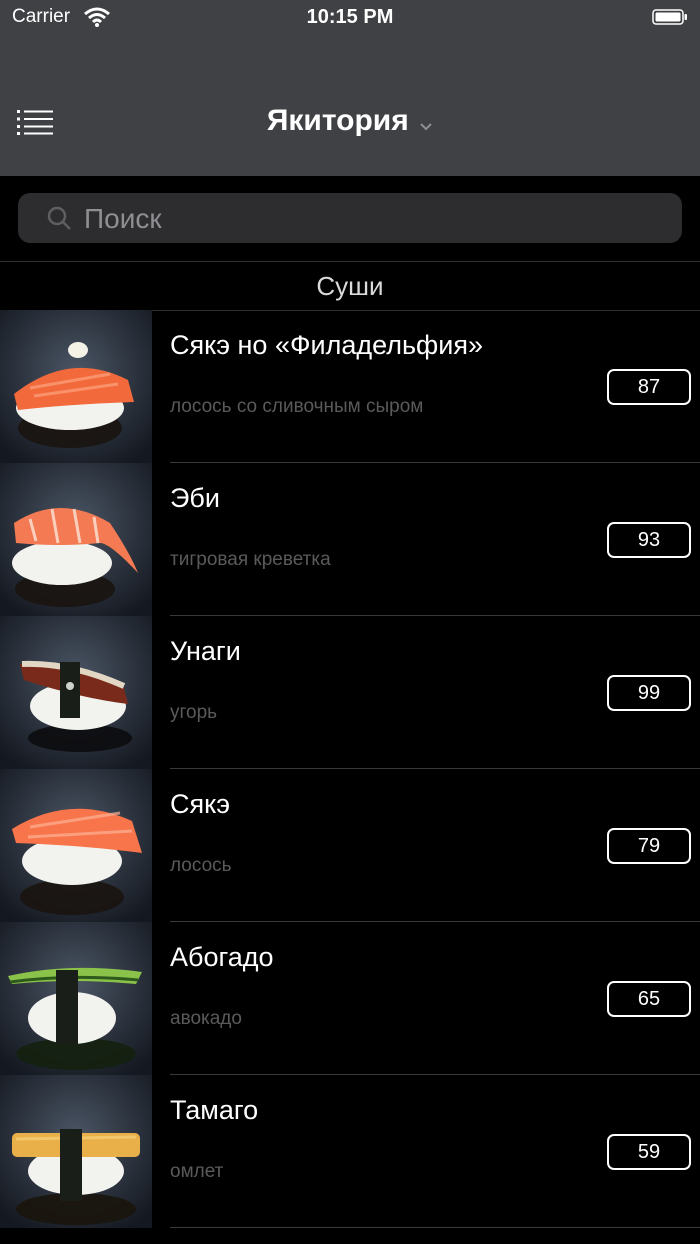 This screenshot has height=1244, width=700. I want to click on item-name: Абогадо, so click(222, 957).